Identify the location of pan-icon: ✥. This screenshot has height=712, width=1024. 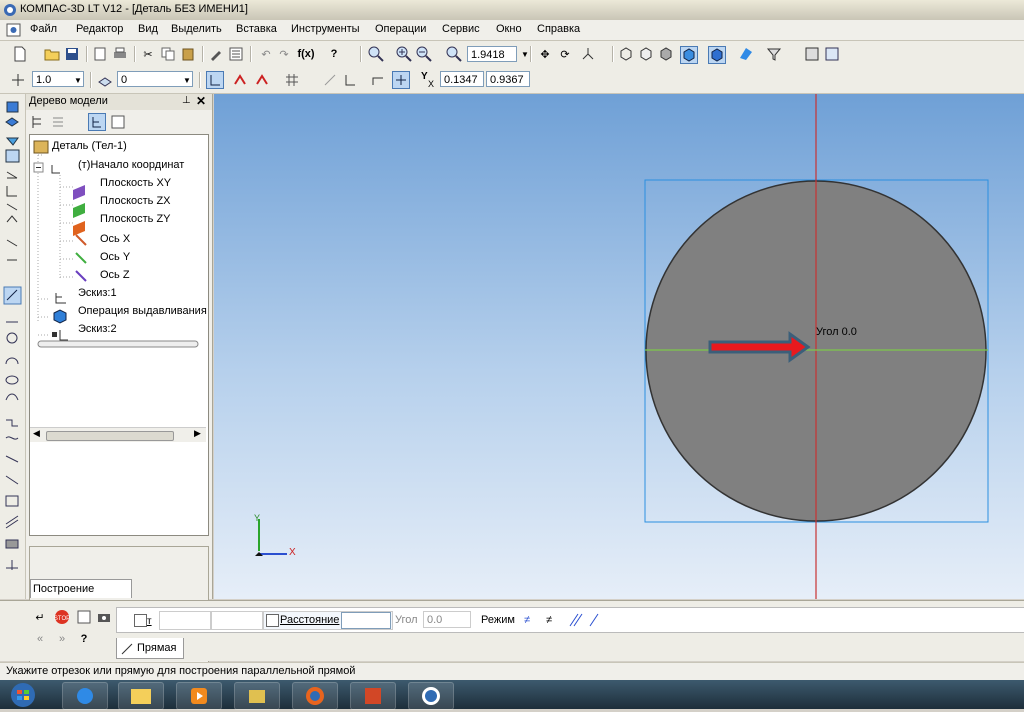
(545, 54).